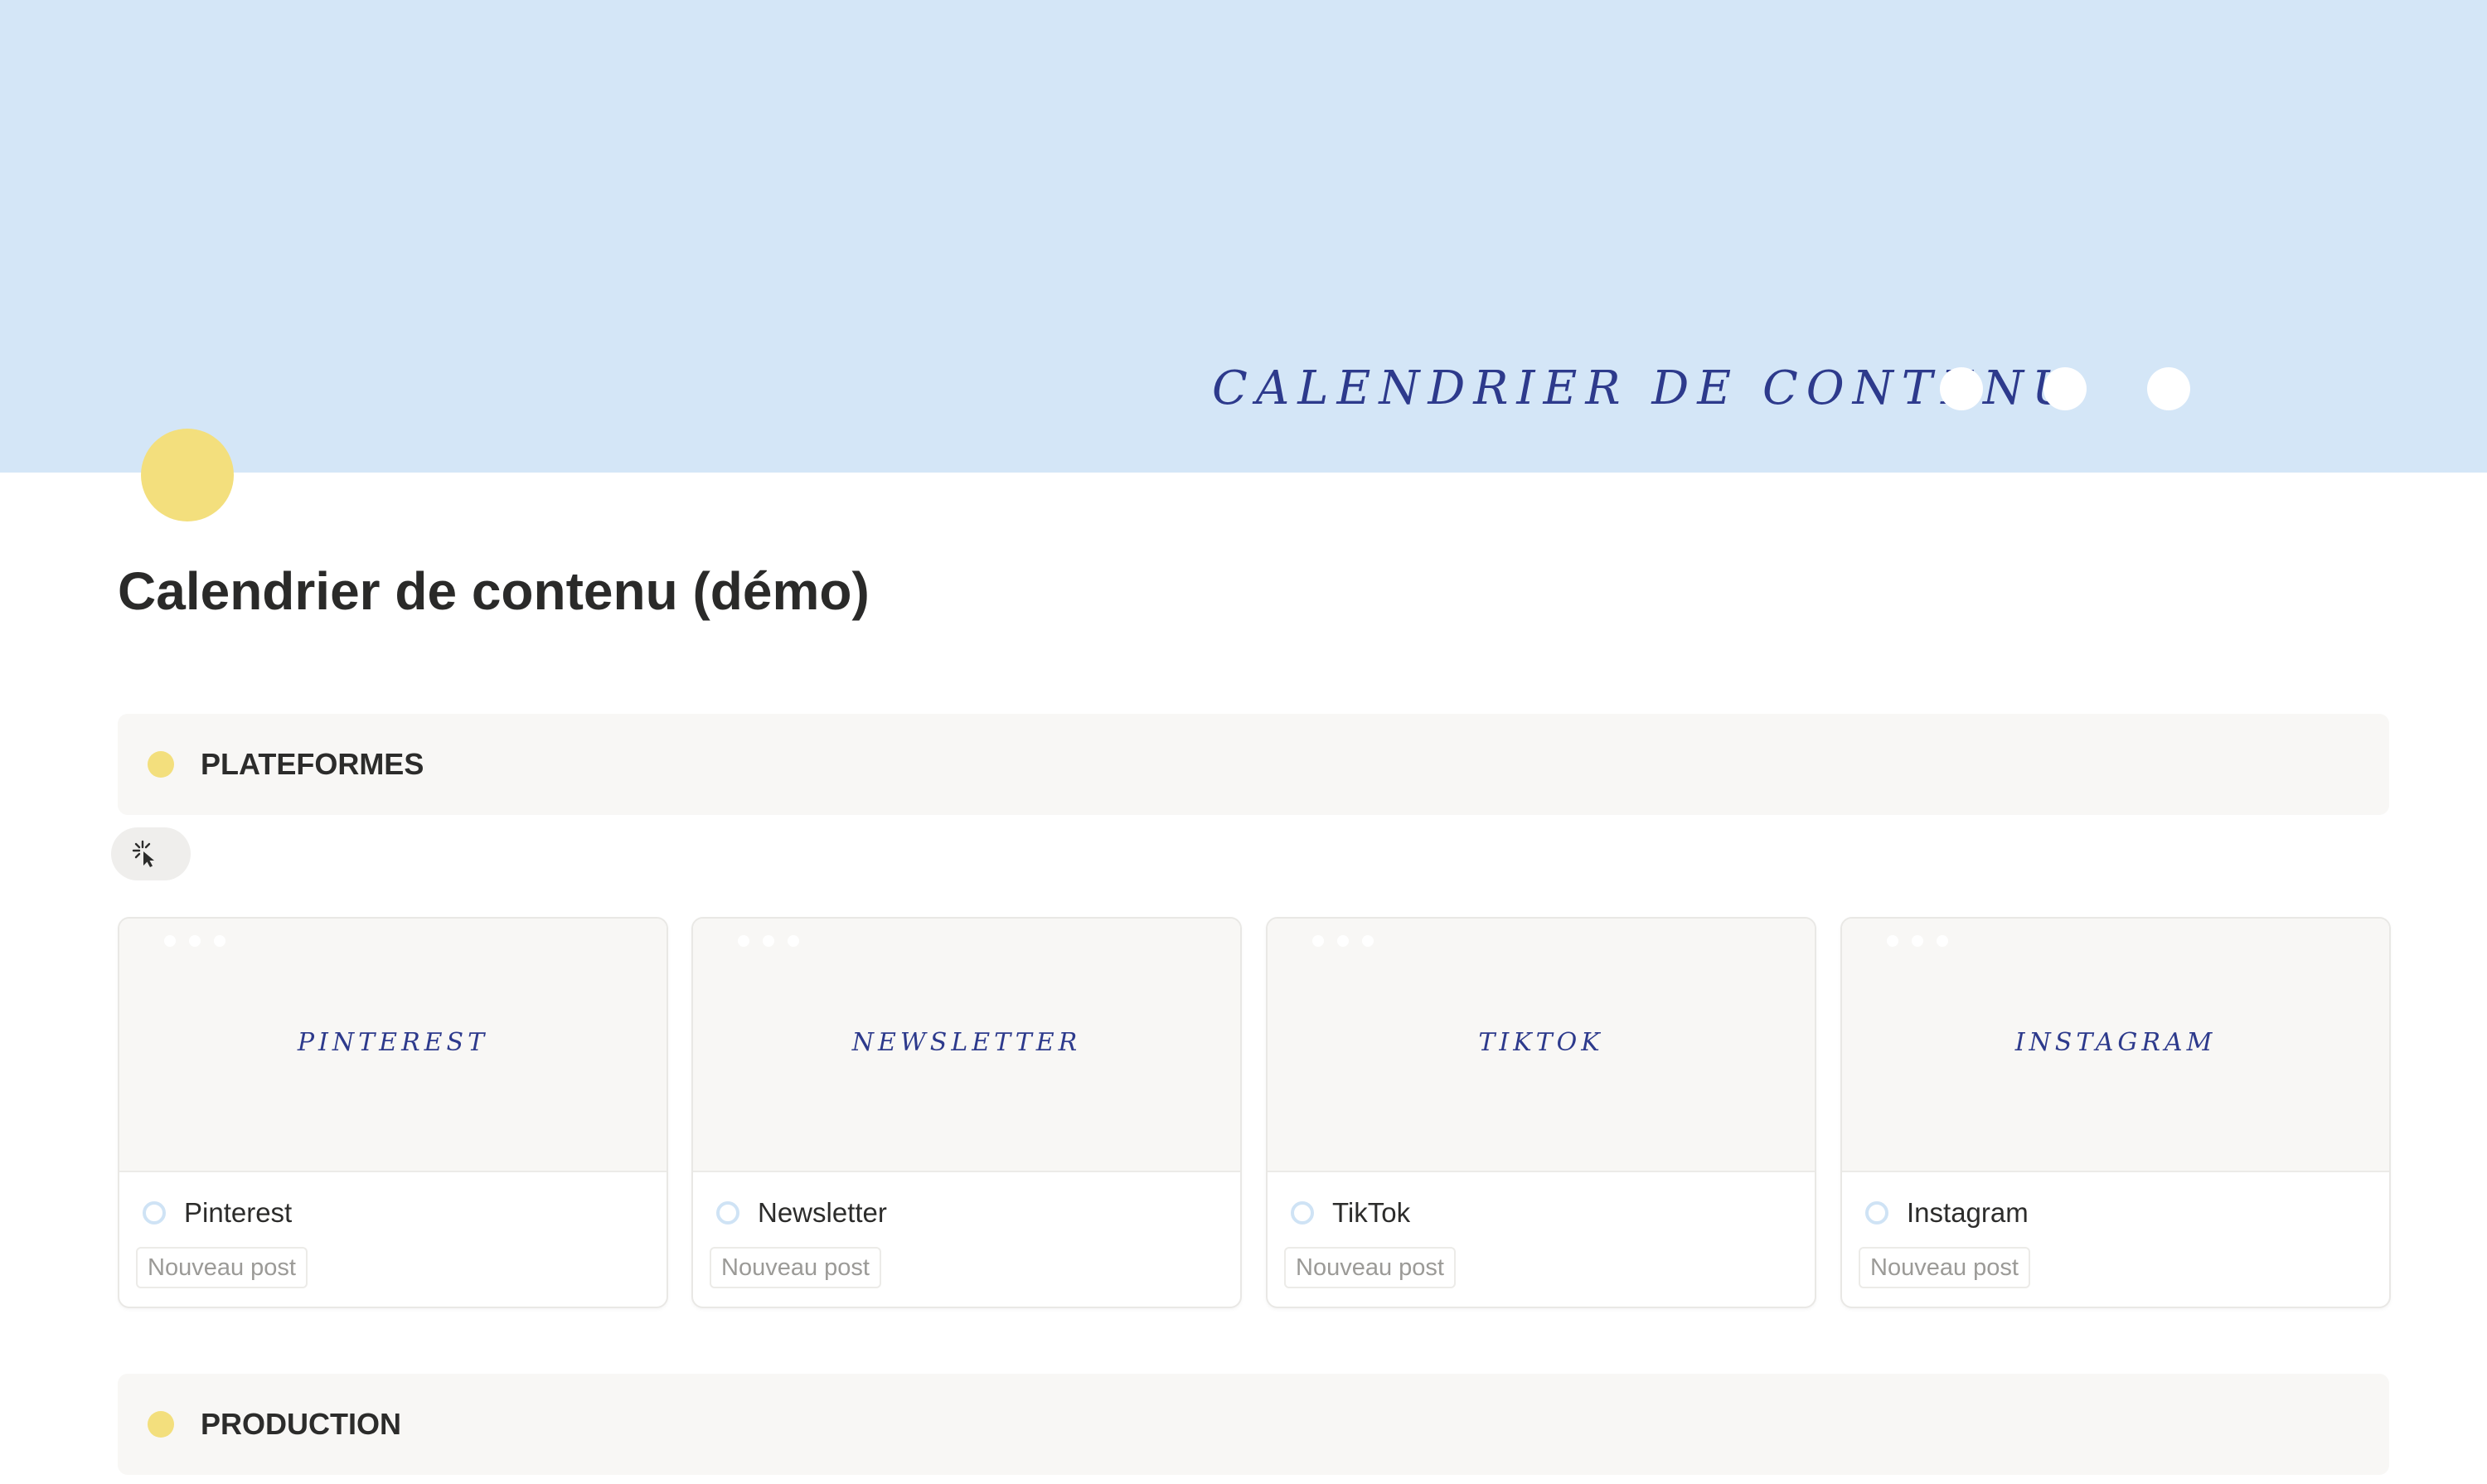 This screenshot has width=2487, height=1484. Describe the element at coordinates (1968, 1212) in the screenshot. I see `card-title: Instagram` at that location.